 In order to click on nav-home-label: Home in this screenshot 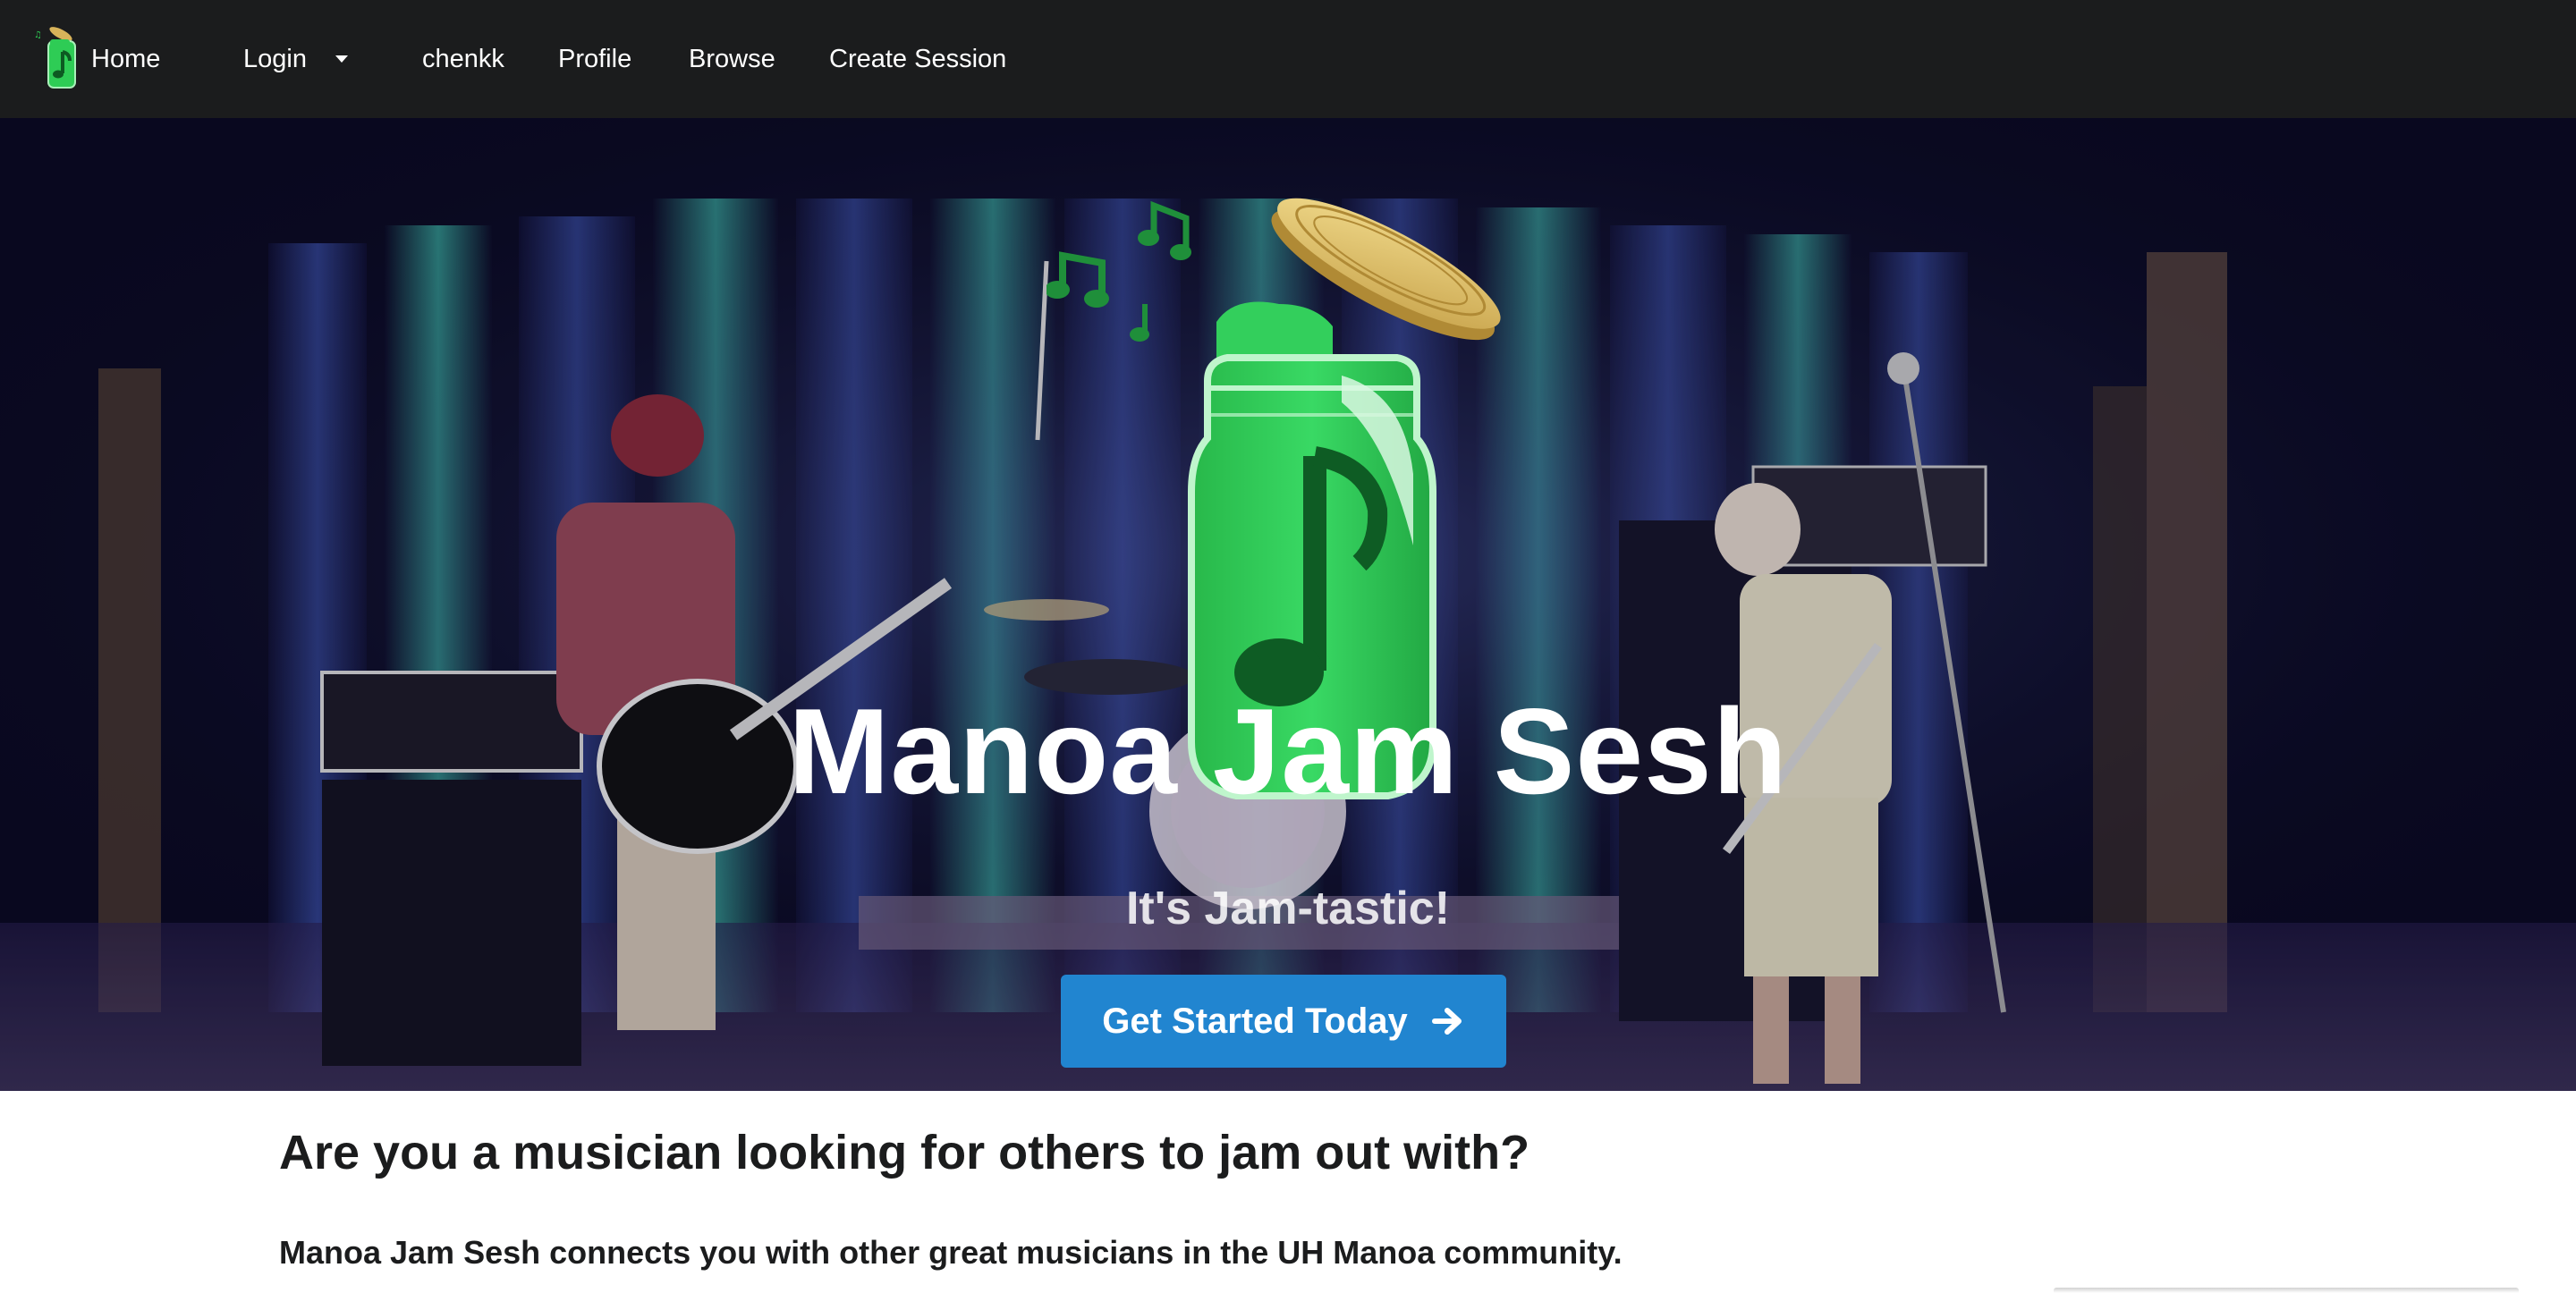, I will do `click(126, 59)`.